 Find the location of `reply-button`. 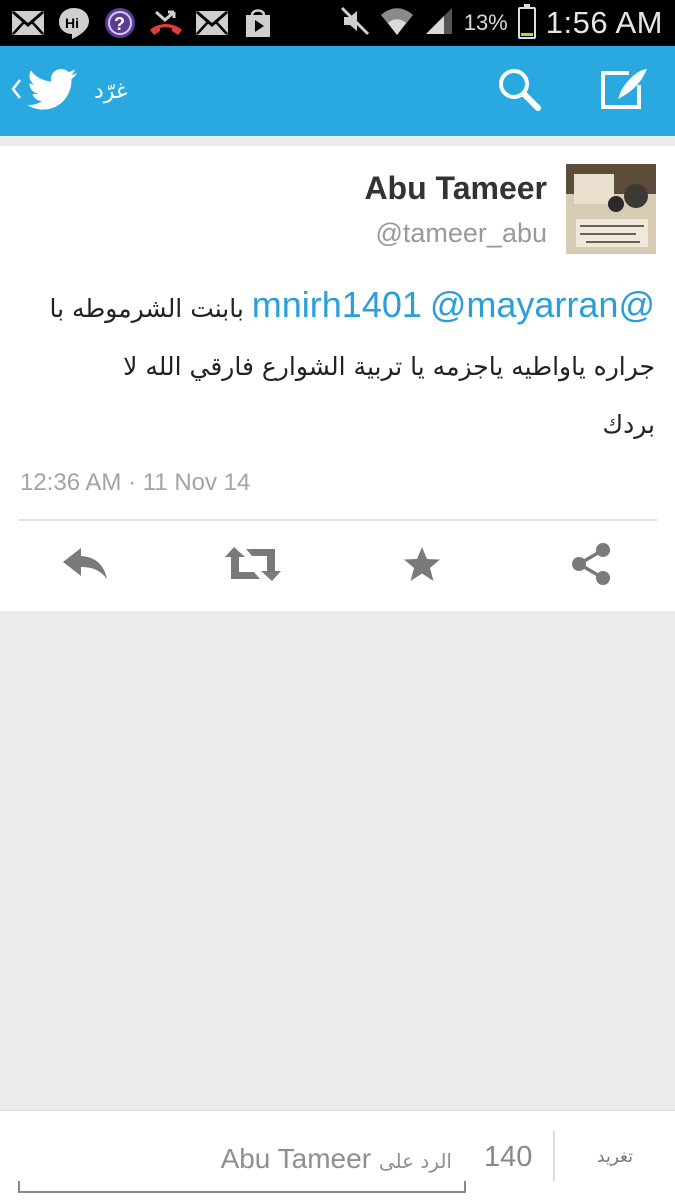

reply-button is located at coordinates (85, 566).